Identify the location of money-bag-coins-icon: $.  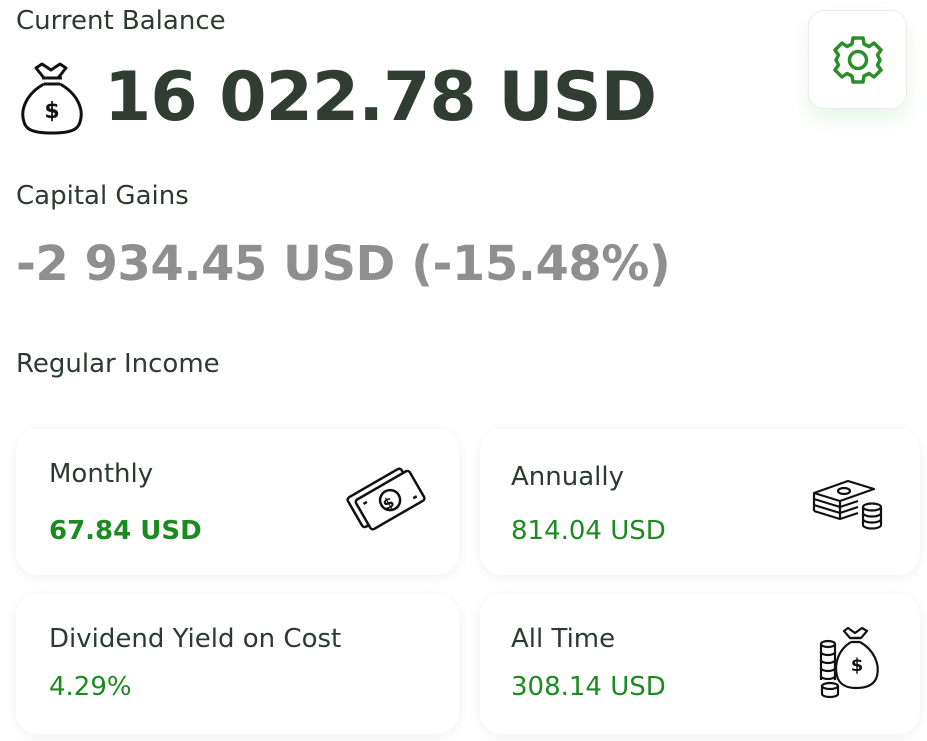
(849, 662).